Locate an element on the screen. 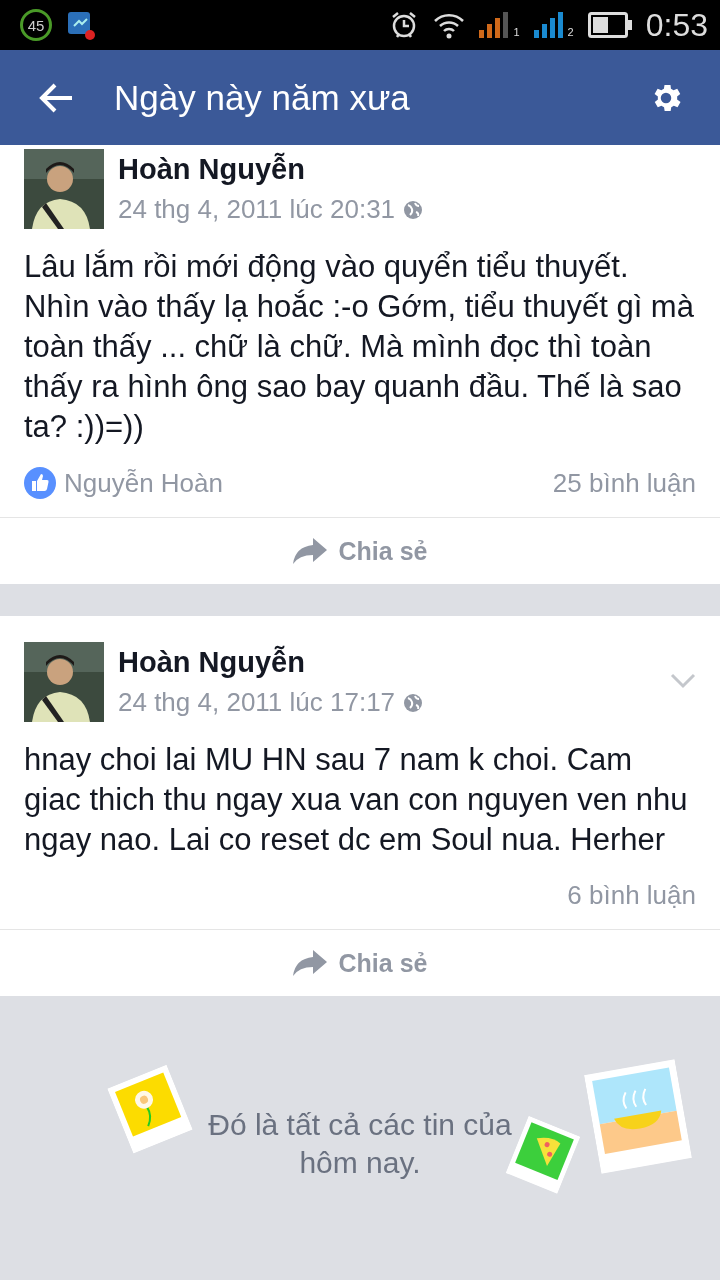 Image resolution: width=720 pixels, height=1280 pixels. end-of-feed-message: Đó là tất cả các tin của hôm nay. is located at coordinates (360, 1144).